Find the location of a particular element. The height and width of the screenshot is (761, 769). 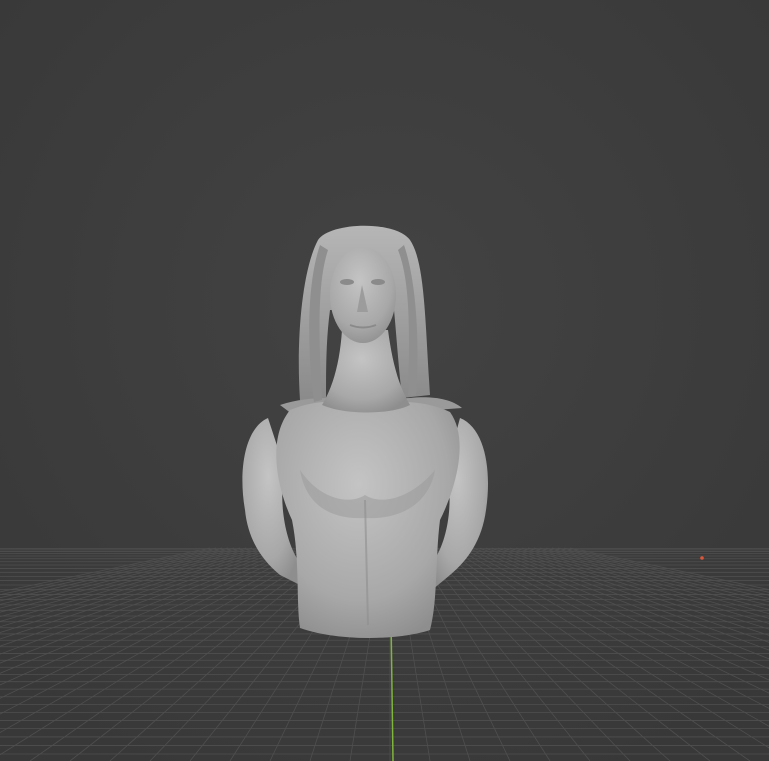

left-eye is located at coordinates (347, 282).